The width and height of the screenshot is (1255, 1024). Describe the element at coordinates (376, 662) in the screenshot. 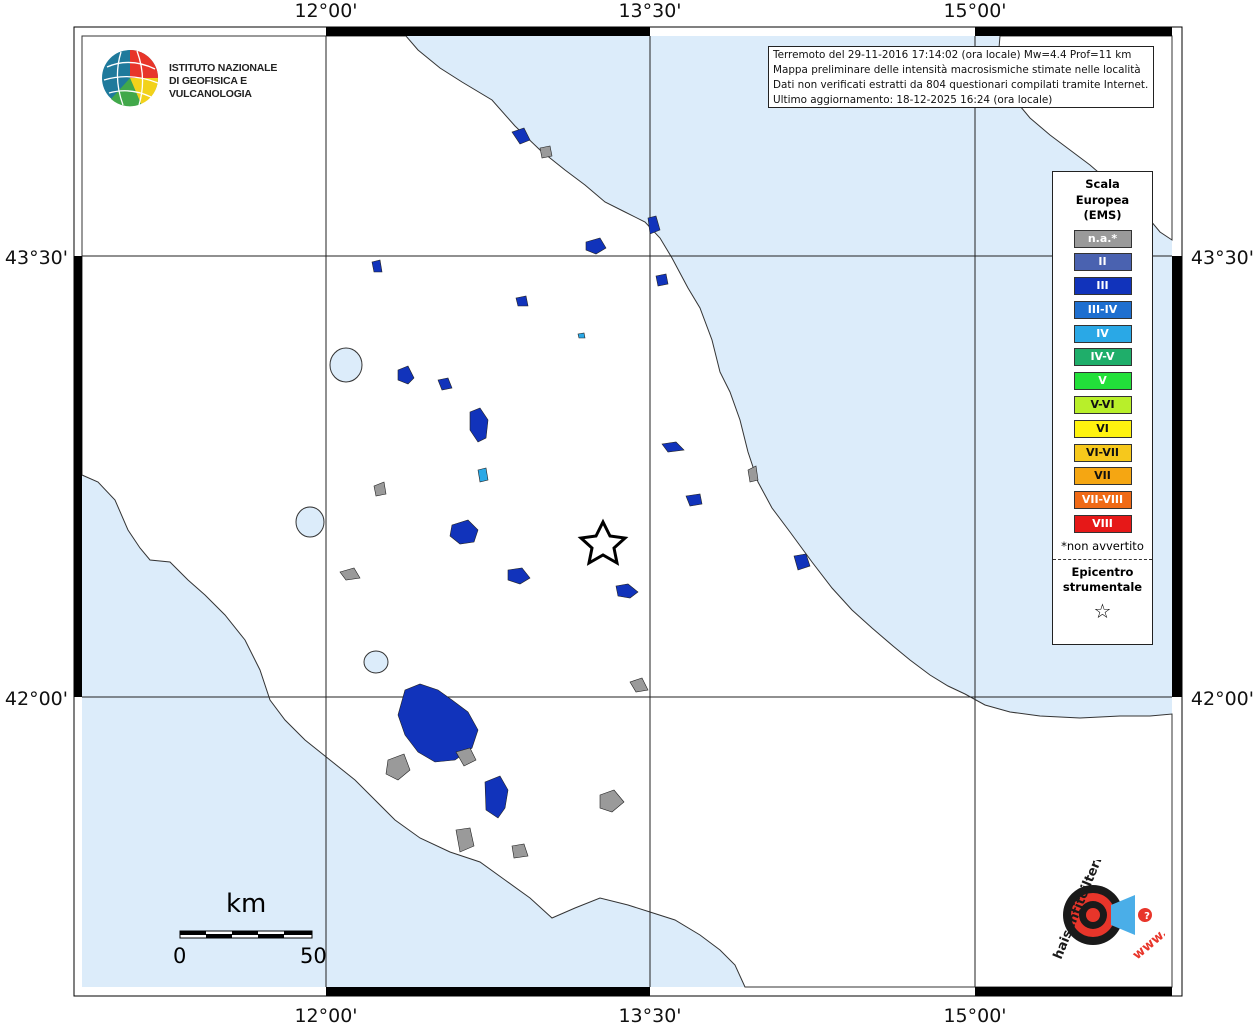

I see `lake-bracciano` at that location.